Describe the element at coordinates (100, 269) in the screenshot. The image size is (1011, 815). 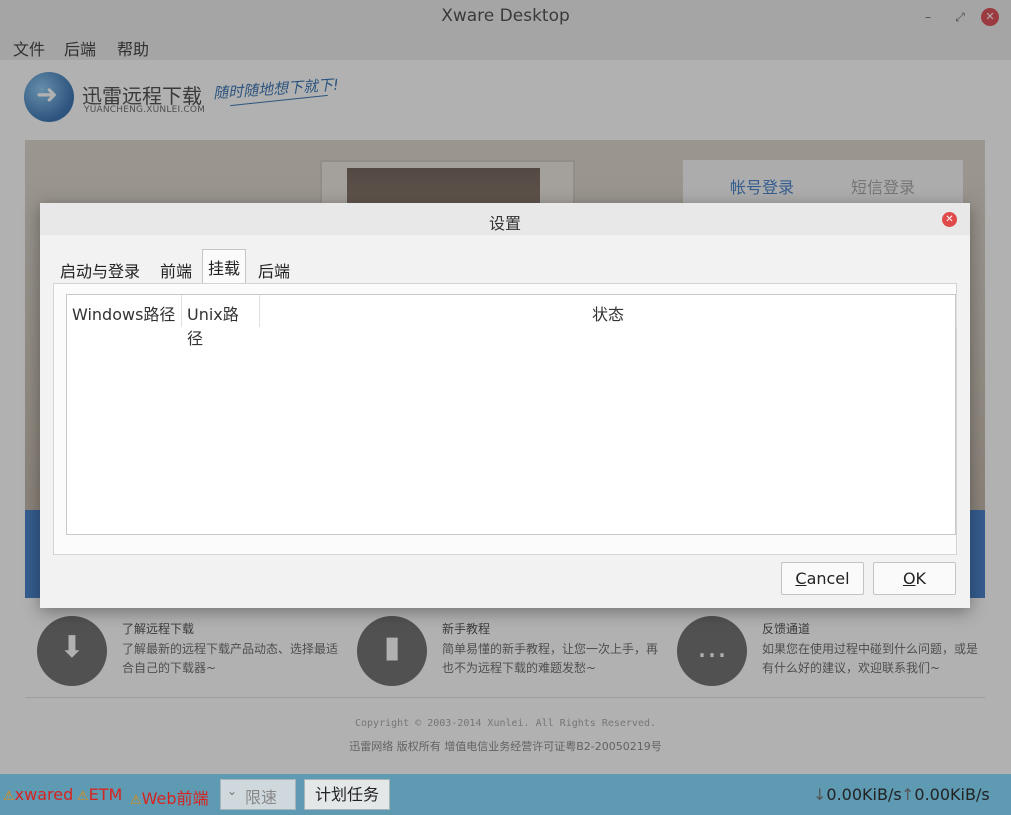
I see `tab-startup-login: 启动与登录` at that location.